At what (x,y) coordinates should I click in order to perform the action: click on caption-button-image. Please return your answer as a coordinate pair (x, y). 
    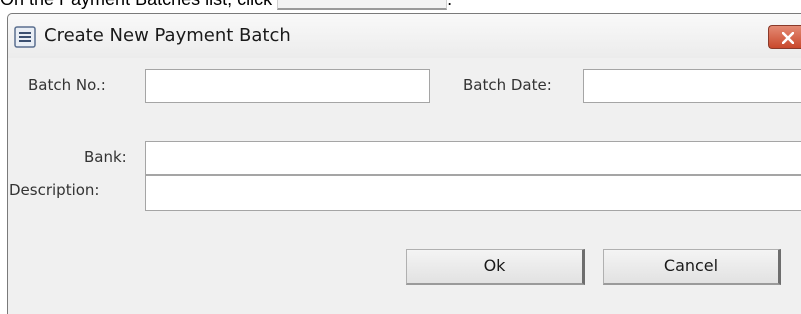
    Looking at the image, I should click on (362, 5).